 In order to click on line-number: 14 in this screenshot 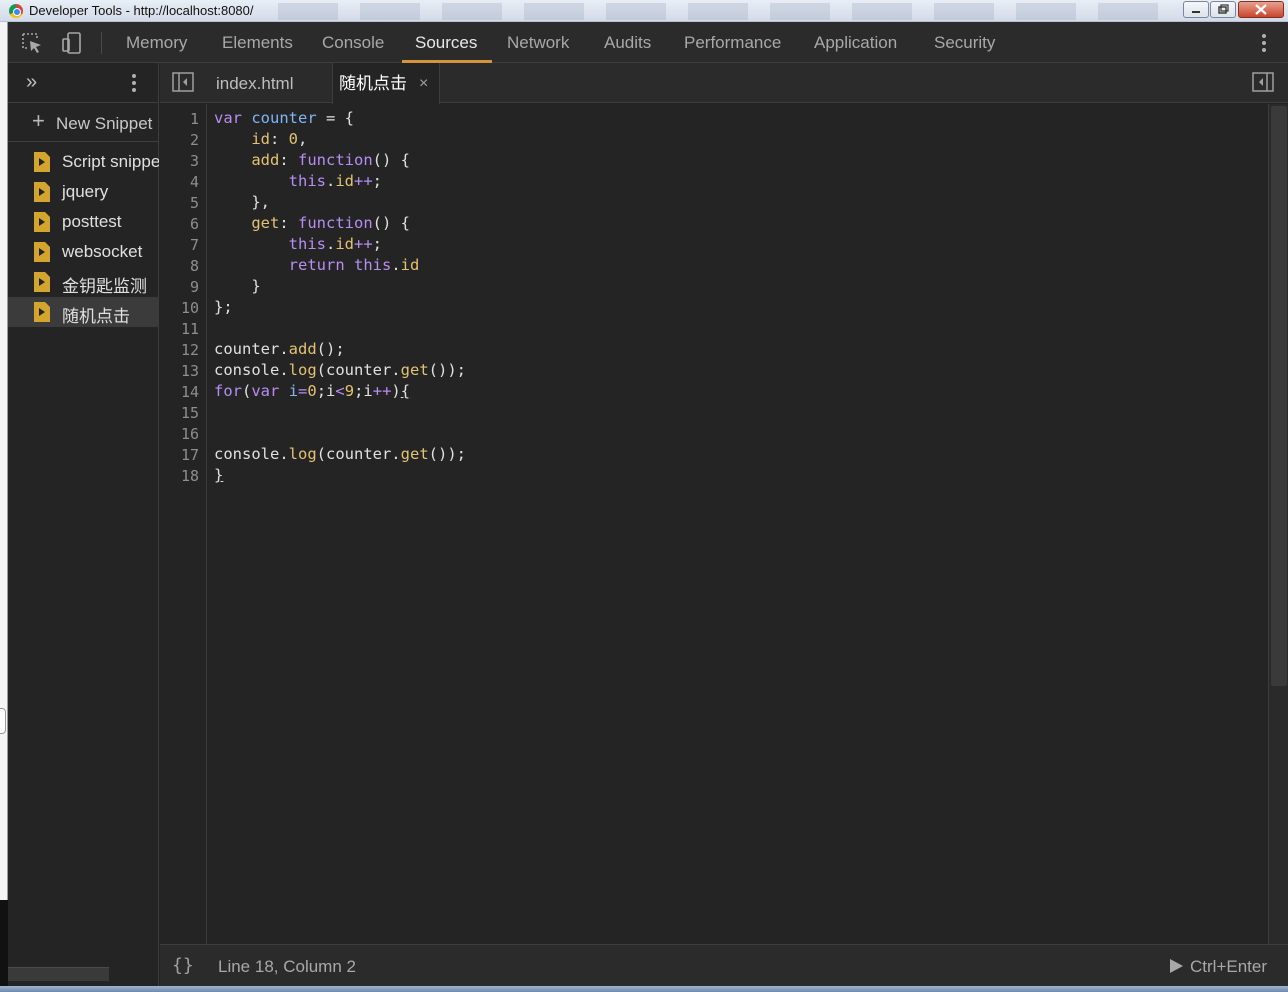, I will do `click(189, 392)`.